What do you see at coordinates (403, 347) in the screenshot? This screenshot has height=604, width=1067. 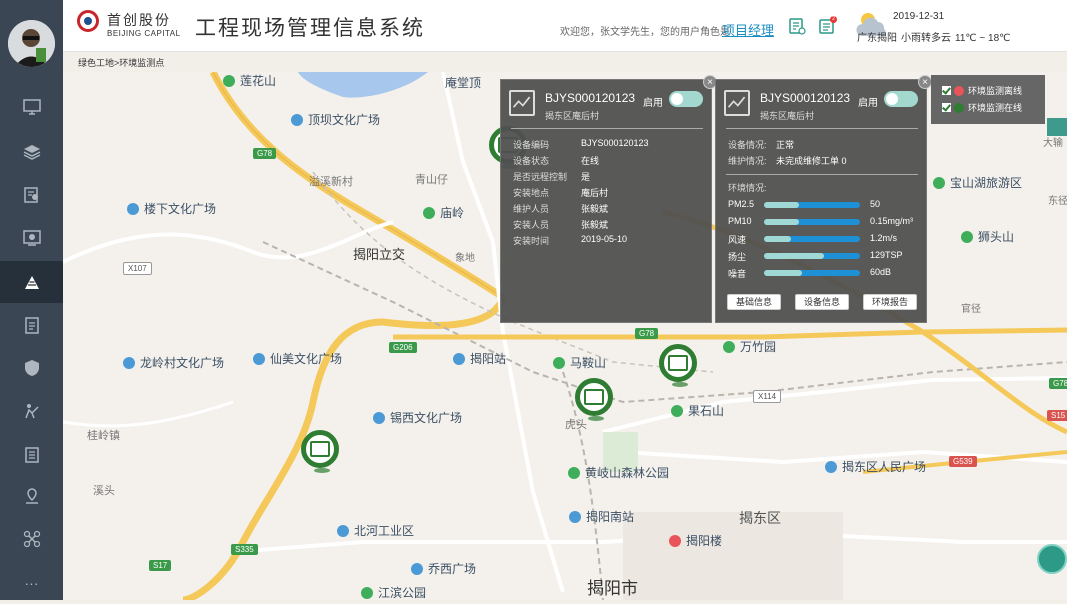 I see `road-label: G206` at bounding box center [403, 347].